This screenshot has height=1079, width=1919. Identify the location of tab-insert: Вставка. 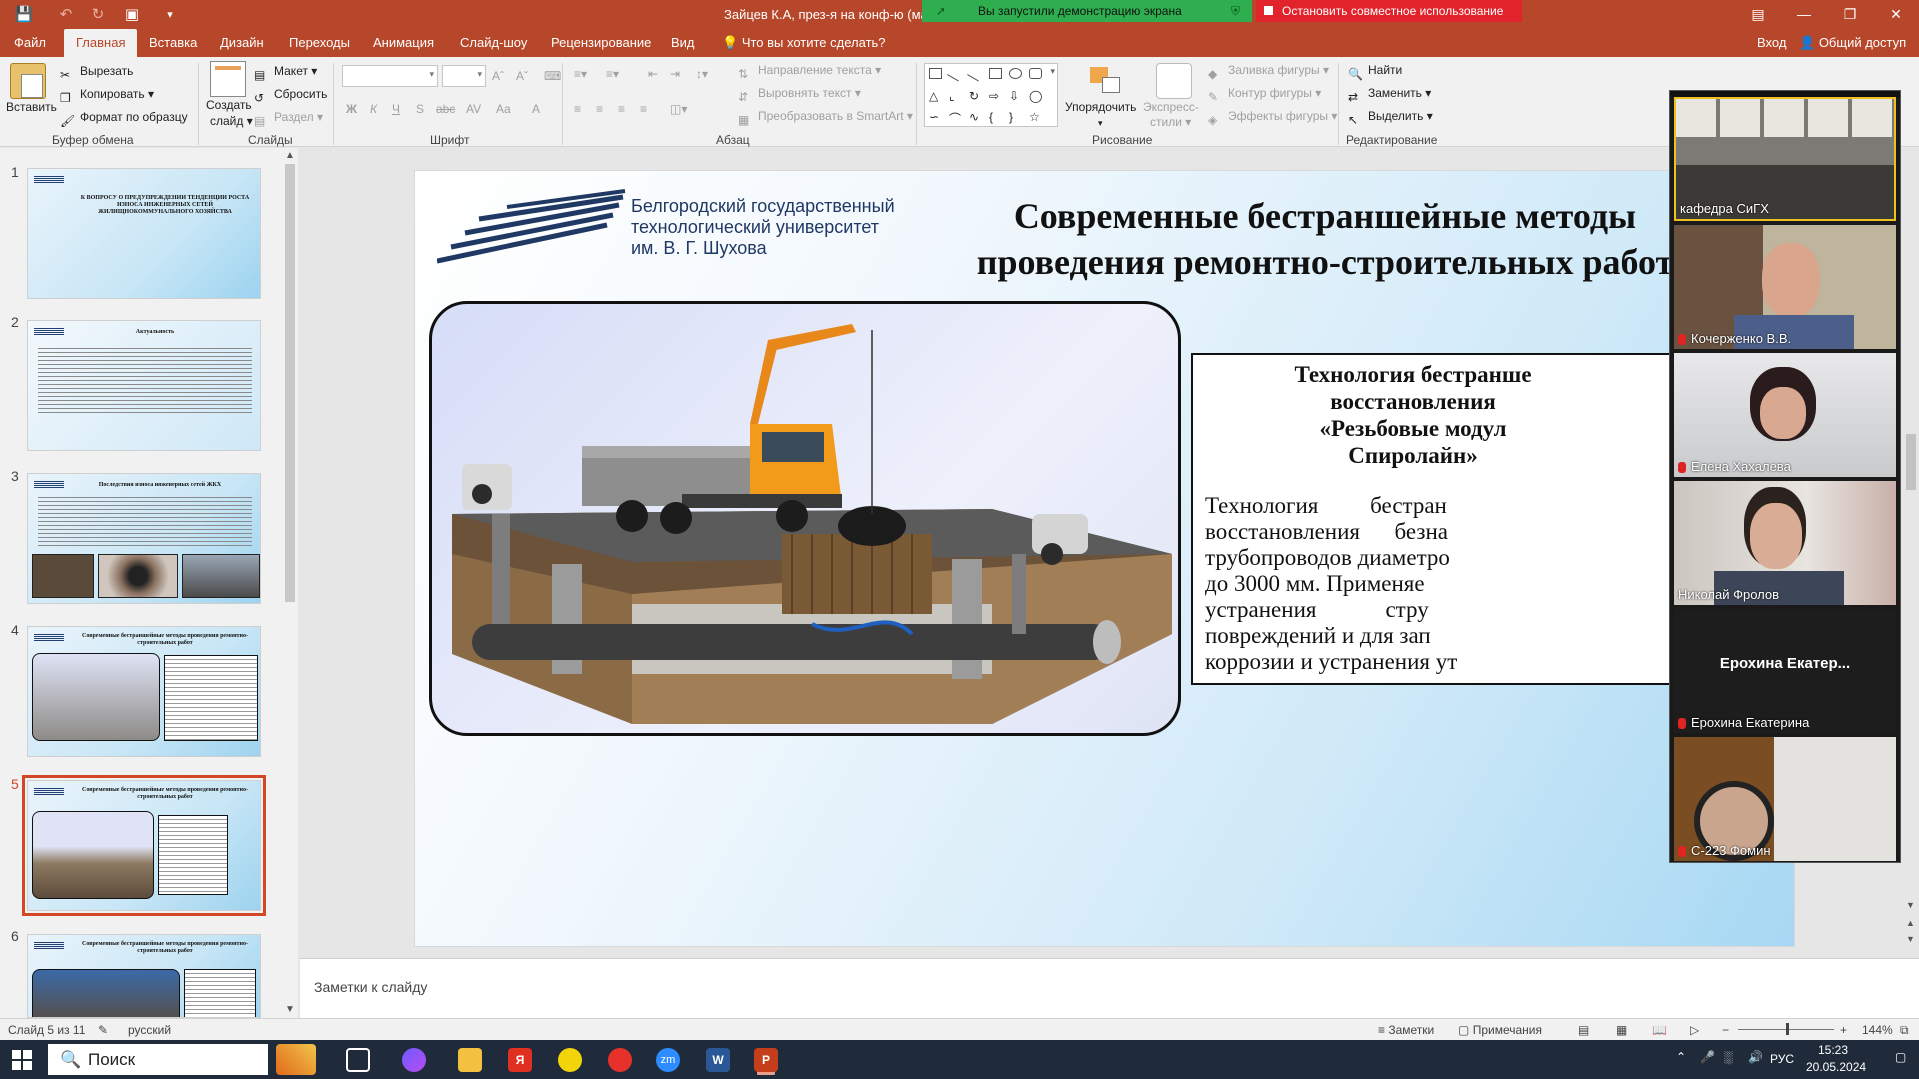
(173, 43).